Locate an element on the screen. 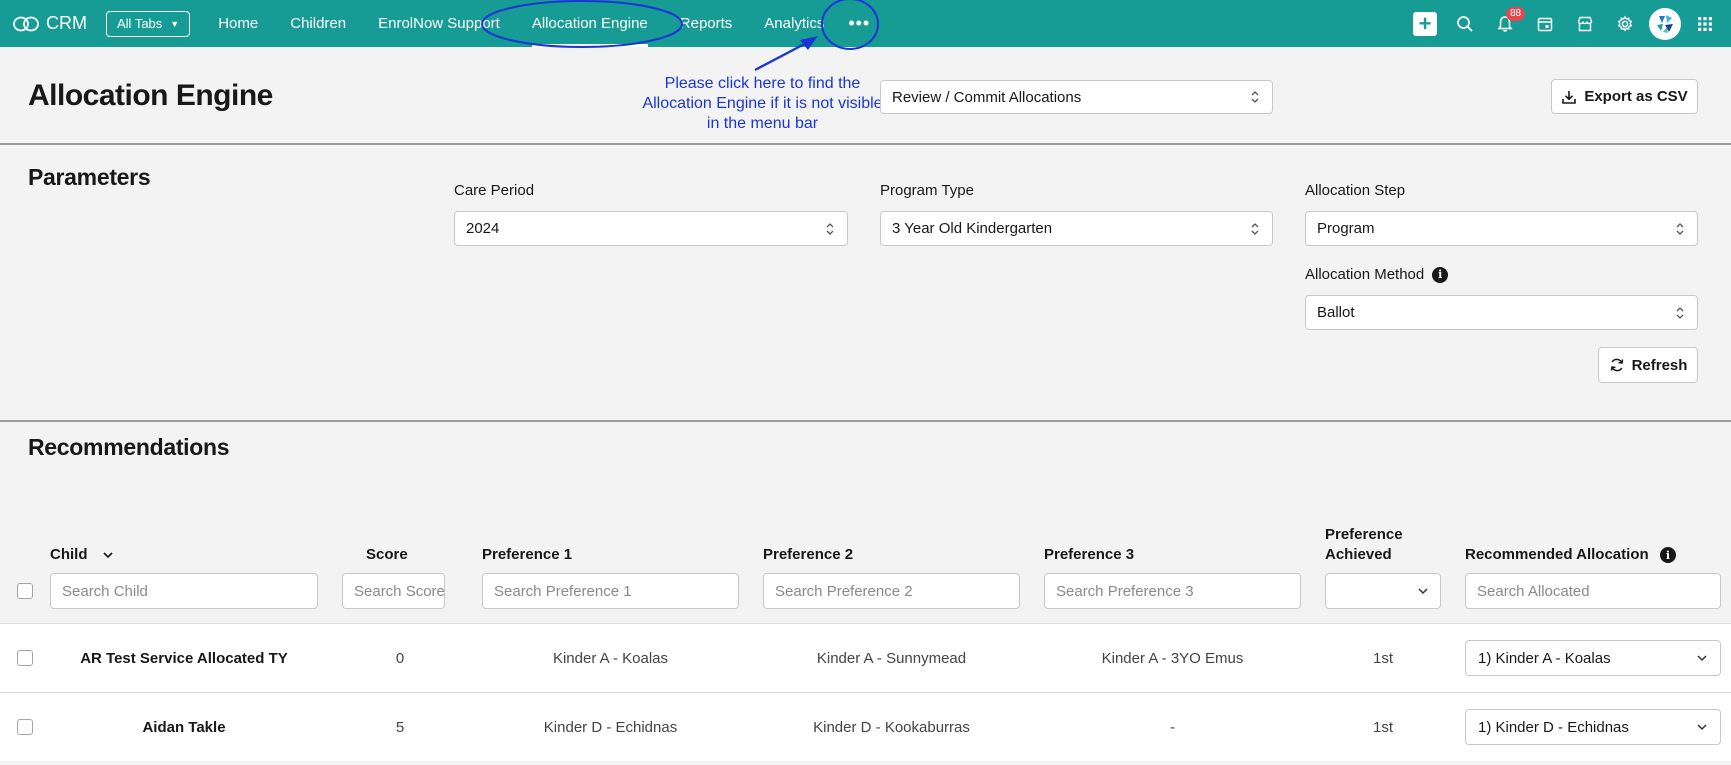  search-pref1-input is located at coordinates (610, 591).